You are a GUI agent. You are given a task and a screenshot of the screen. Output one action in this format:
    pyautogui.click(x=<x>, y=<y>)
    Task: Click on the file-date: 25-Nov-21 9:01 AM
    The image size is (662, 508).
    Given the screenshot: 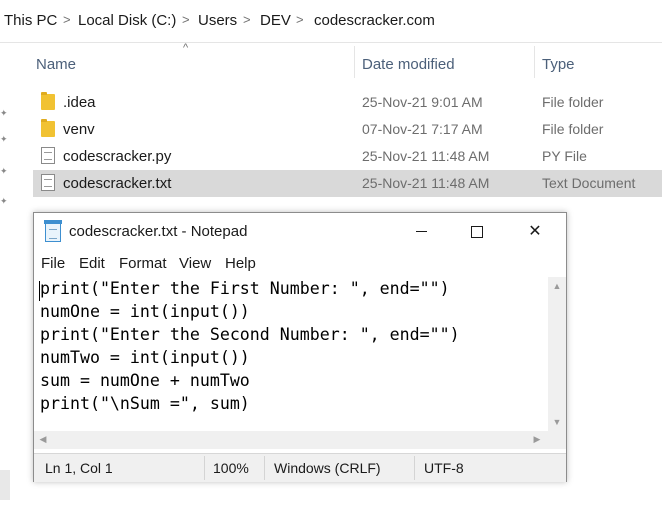 What is the action you would take?
    pyautogui.click(x=422, y=102)
    